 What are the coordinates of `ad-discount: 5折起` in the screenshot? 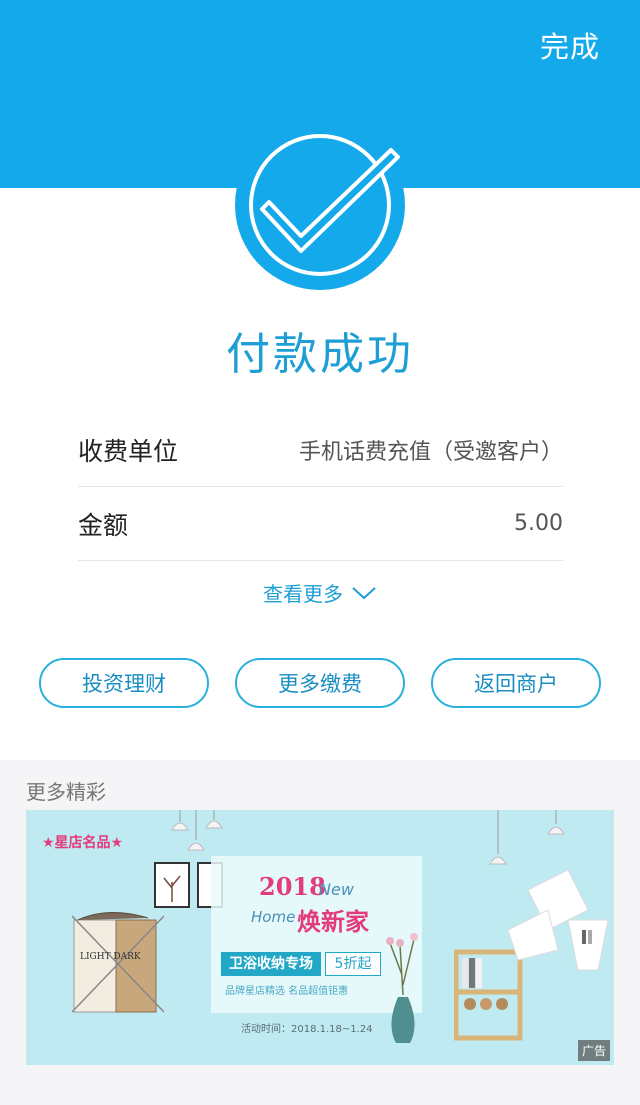 It's located at (353, 964).